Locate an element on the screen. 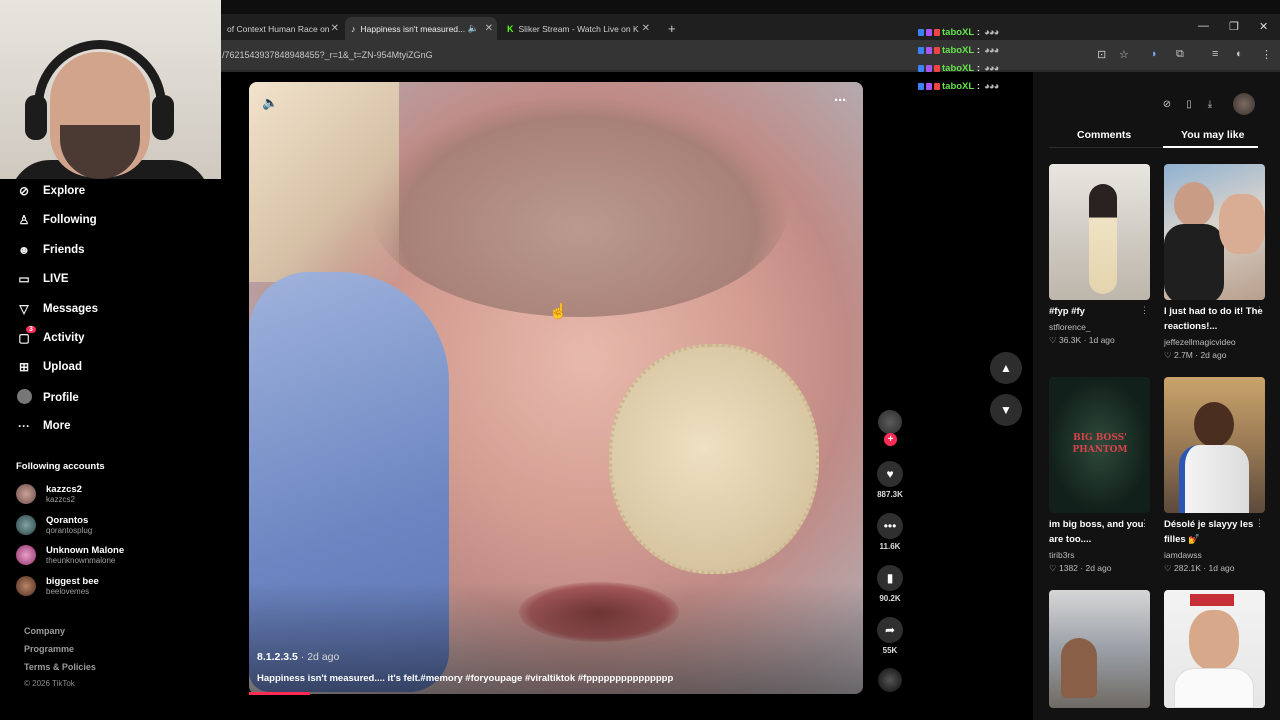 This screenshot has height=720, width=1280. card-user: iamdawss is located at coordinates (1183, 555).